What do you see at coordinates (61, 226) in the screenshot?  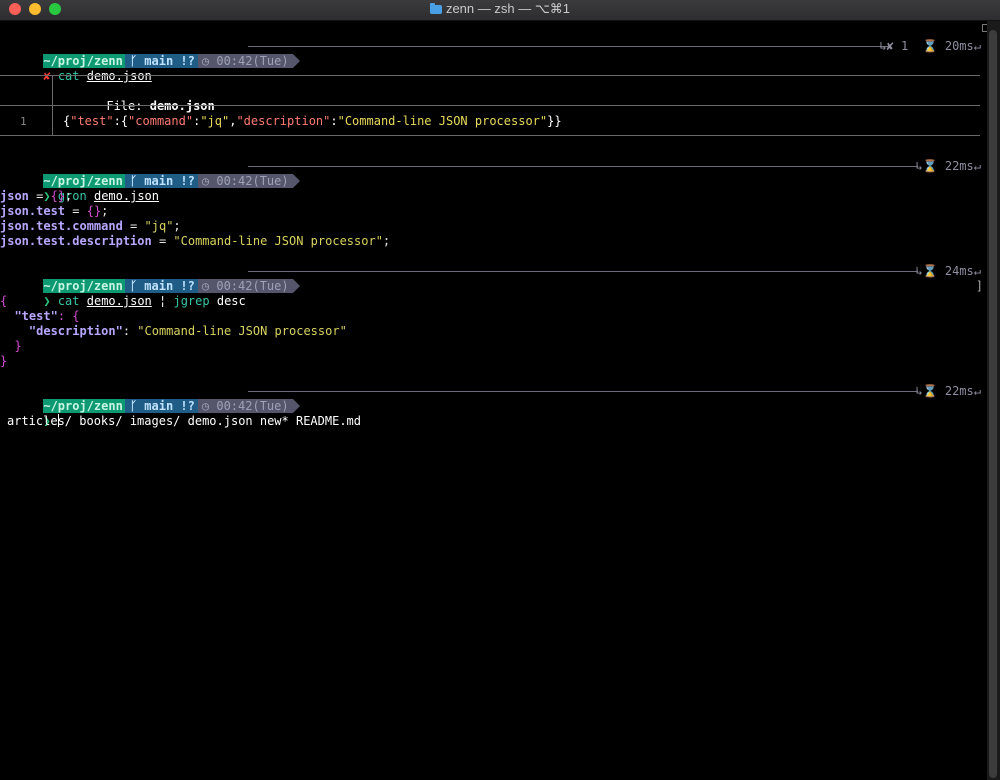 I see `gron-path: json.test.command` at bounding box center [61, 226].